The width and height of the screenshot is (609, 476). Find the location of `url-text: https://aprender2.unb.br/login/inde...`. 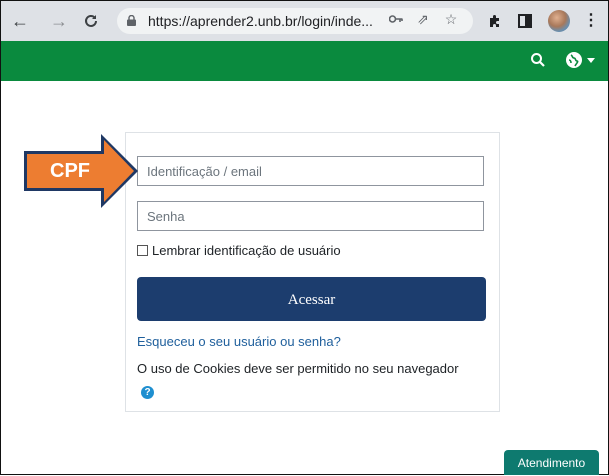

url-text: https://aprender2.unb.br/login/inde... is located at coordinates (260, 21).